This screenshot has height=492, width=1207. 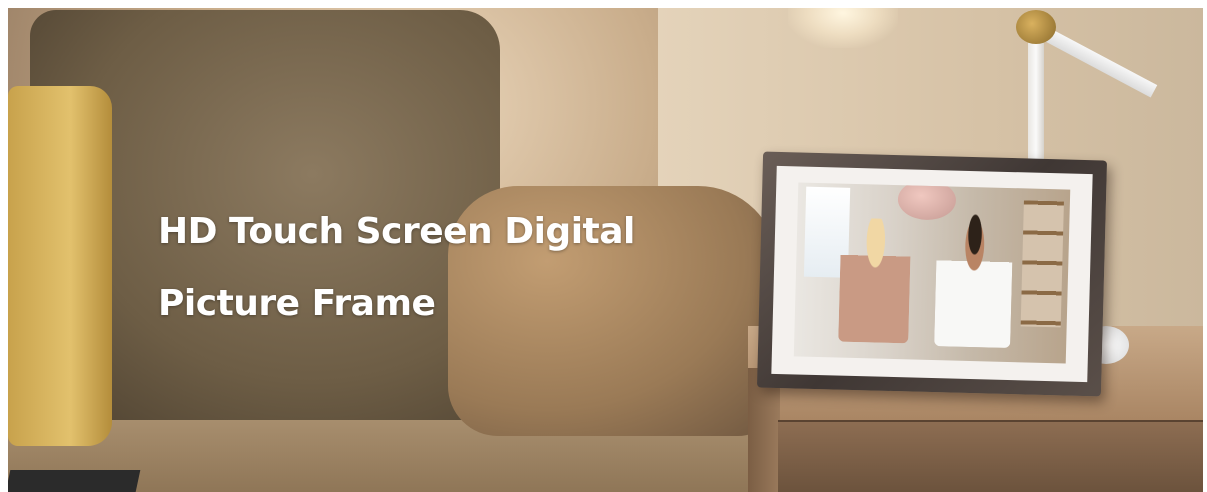 I want to click on photo-shelf, so click(x=1042, y=264).